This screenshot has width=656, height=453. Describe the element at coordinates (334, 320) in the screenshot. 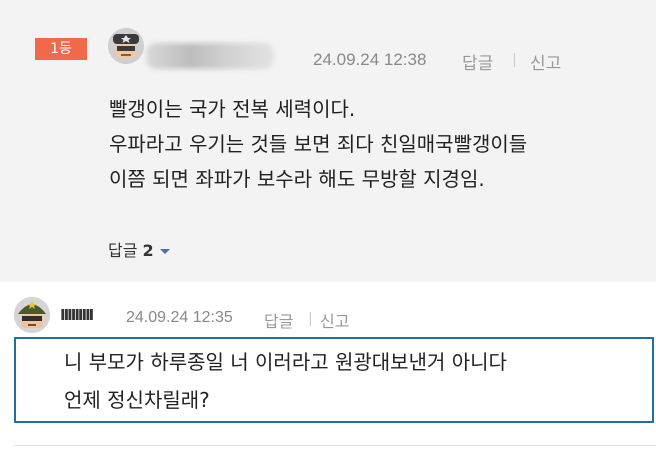

I see `reply-report-button: 신고` at that location.